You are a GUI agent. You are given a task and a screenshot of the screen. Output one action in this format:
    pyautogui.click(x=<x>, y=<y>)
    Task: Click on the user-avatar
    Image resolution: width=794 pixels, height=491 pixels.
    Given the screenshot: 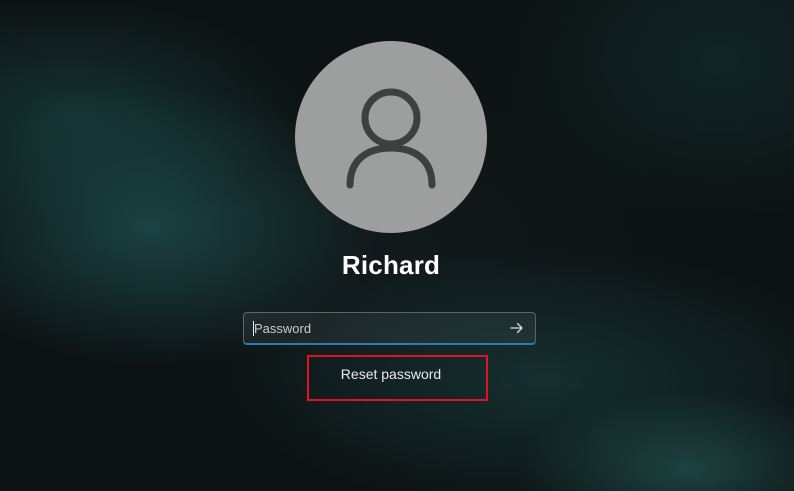 What is the action you would take?
    pyautogui.click(x=391, y=137)
    